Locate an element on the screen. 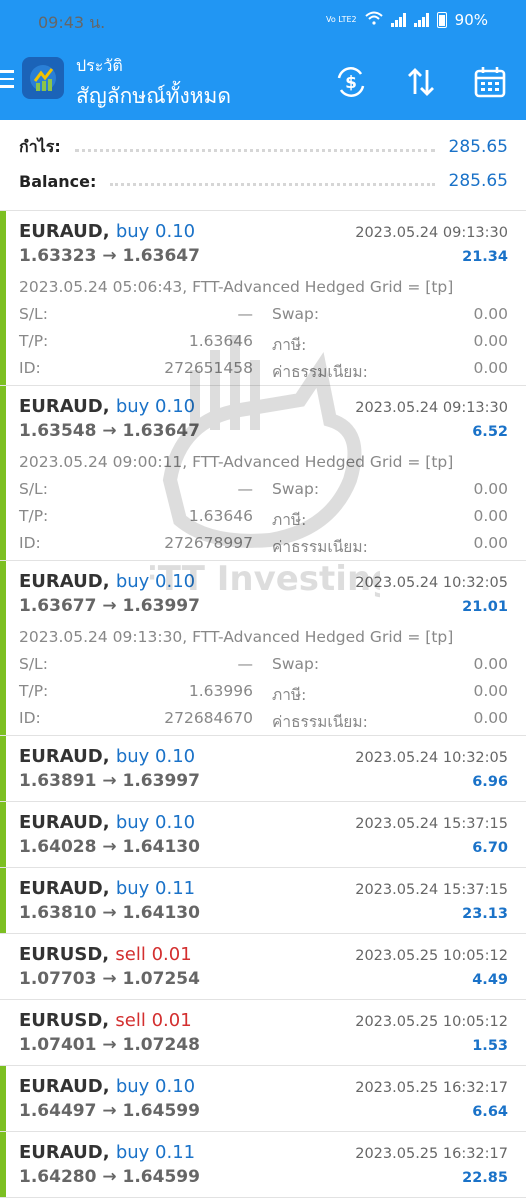  battery-icon is located at coordinates (441, 20).